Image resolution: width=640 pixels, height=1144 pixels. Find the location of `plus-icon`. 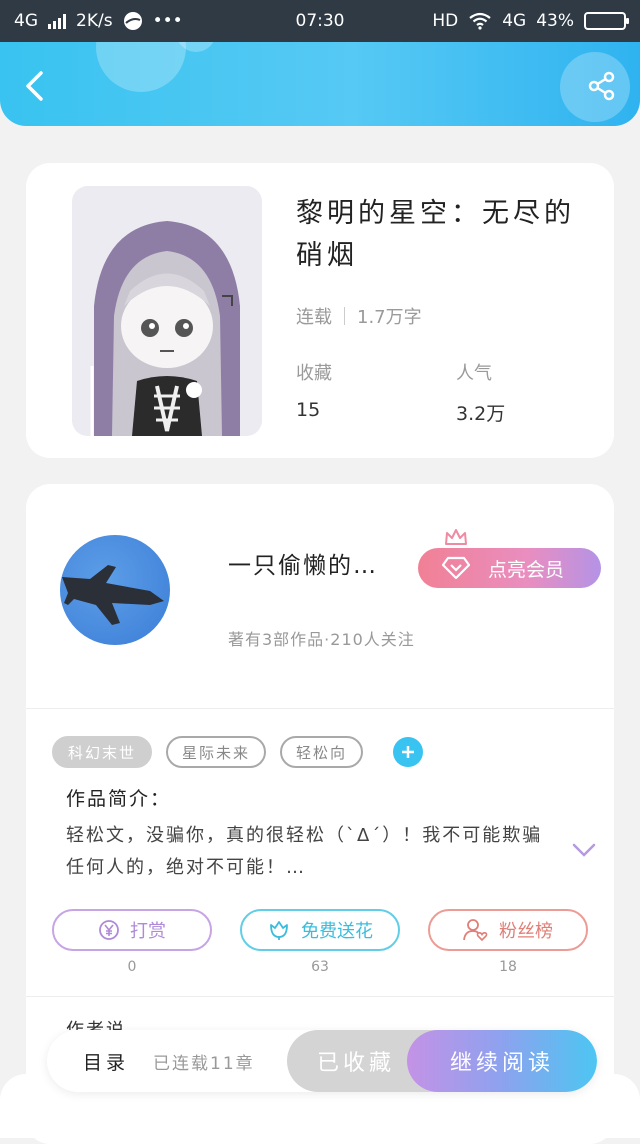

plus-icon is located at coordinates (408, 752).